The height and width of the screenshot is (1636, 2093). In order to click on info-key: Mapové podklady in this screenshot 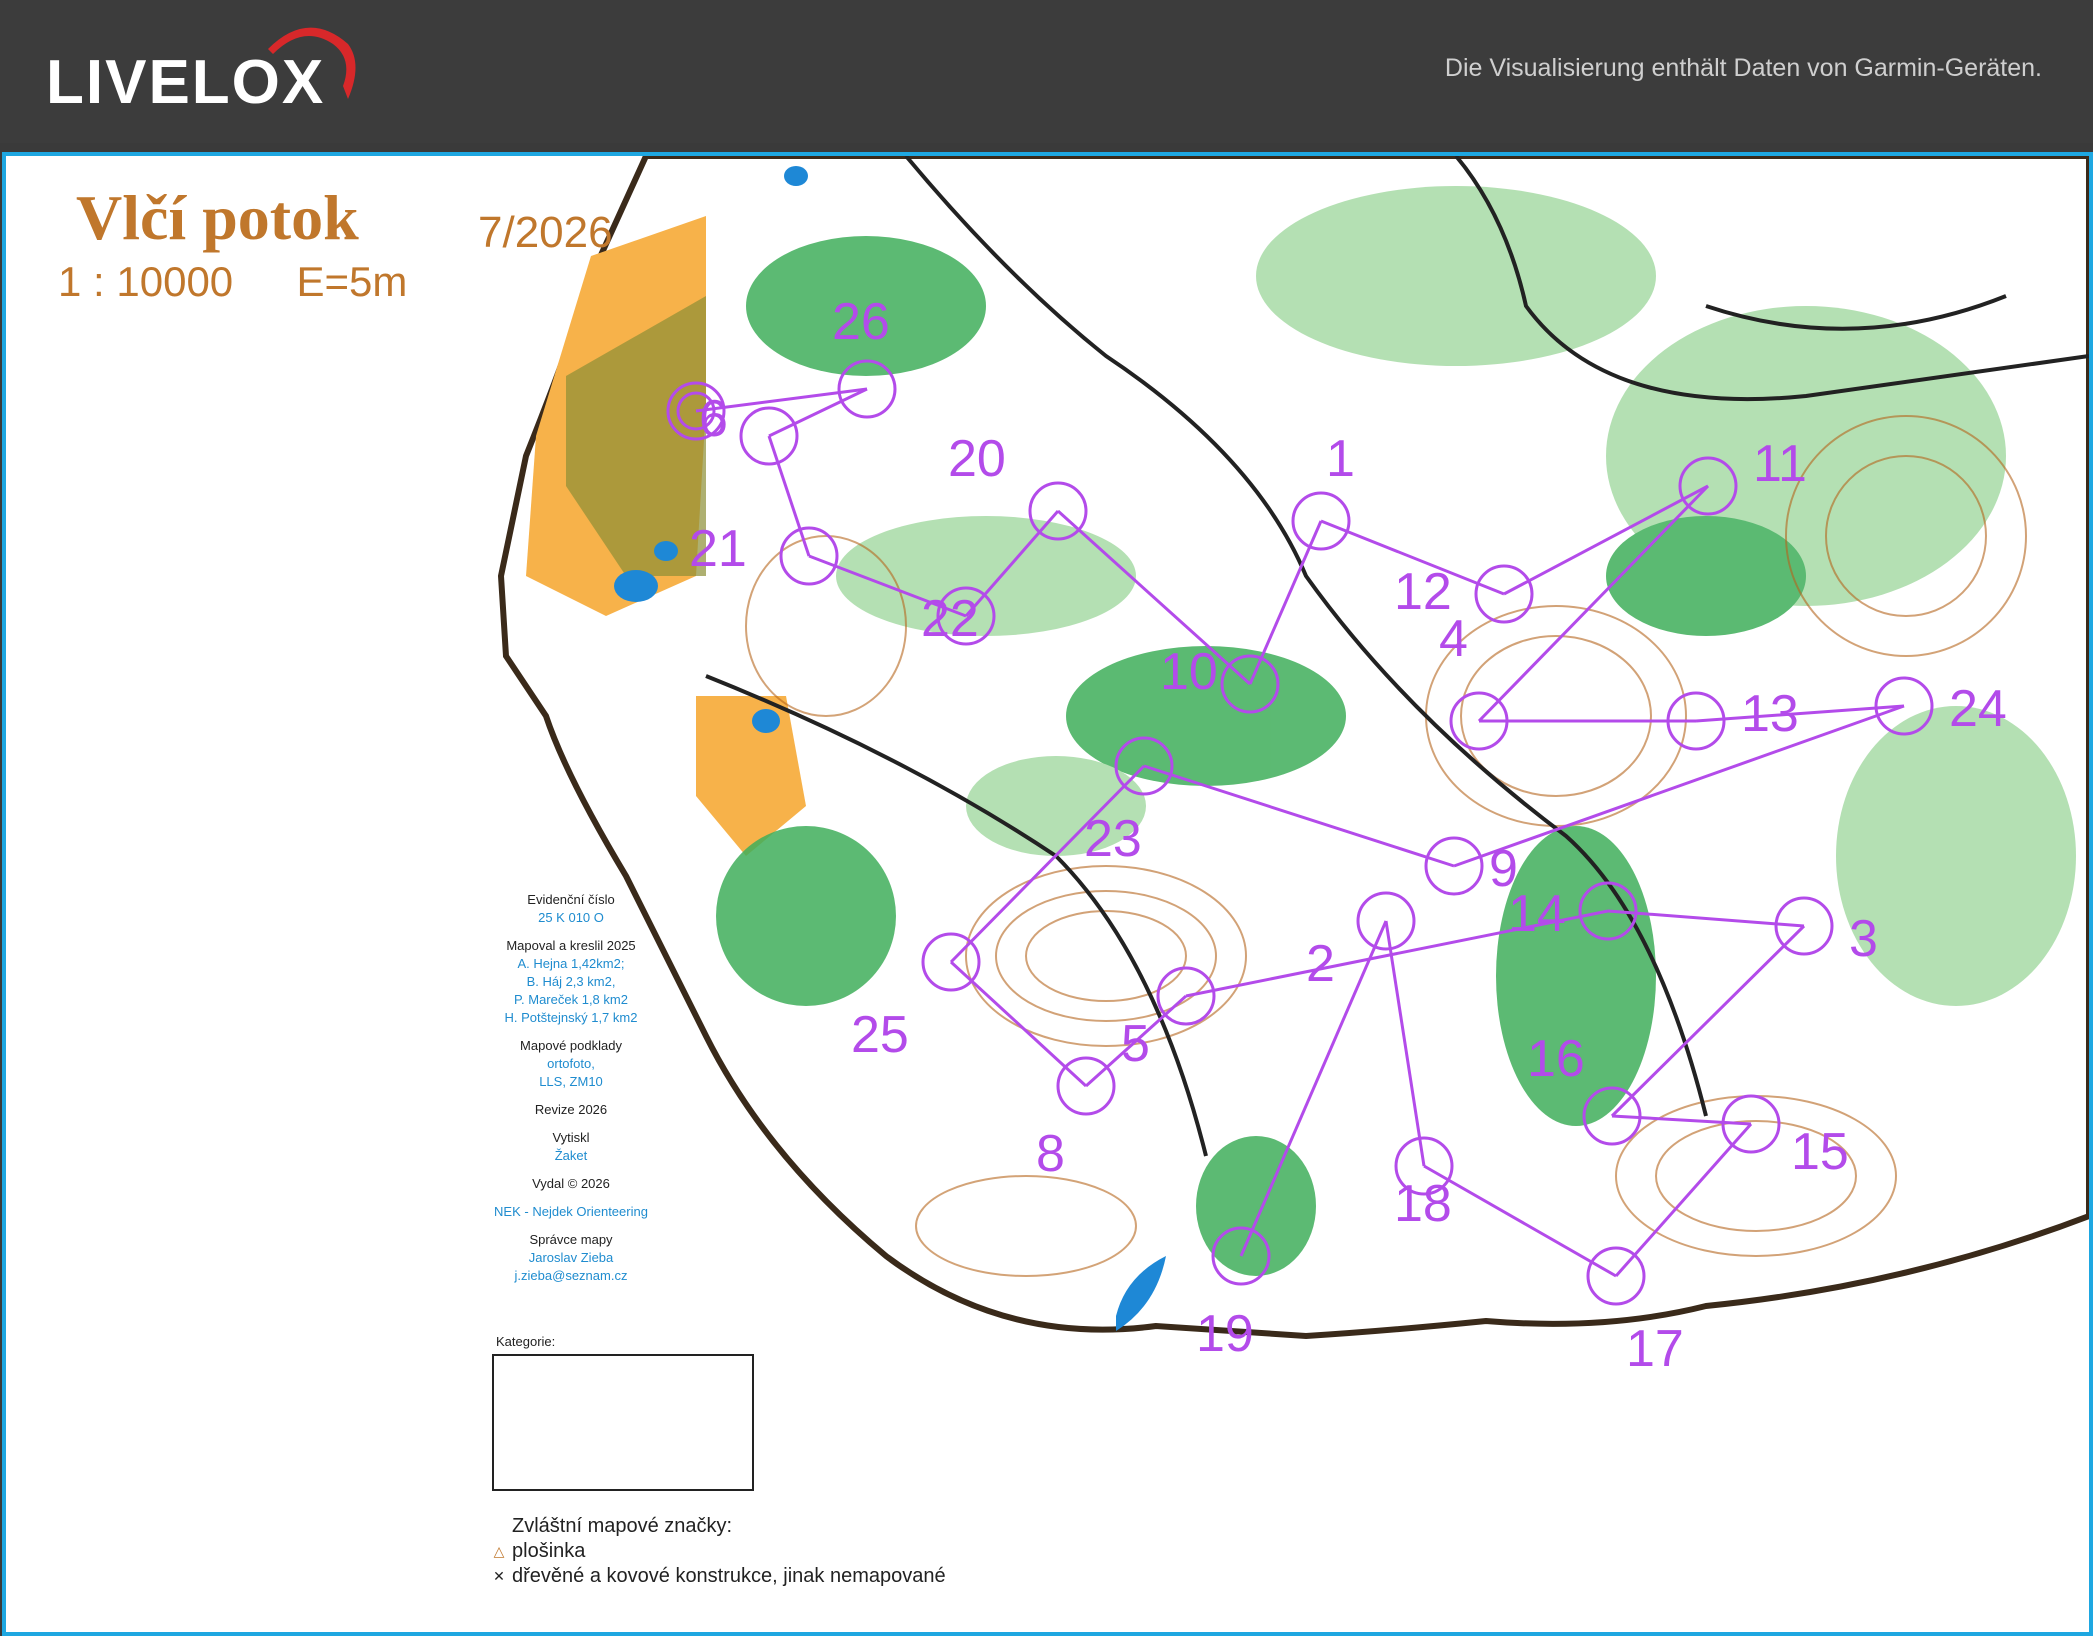, I will do `click(571, 1045)`.